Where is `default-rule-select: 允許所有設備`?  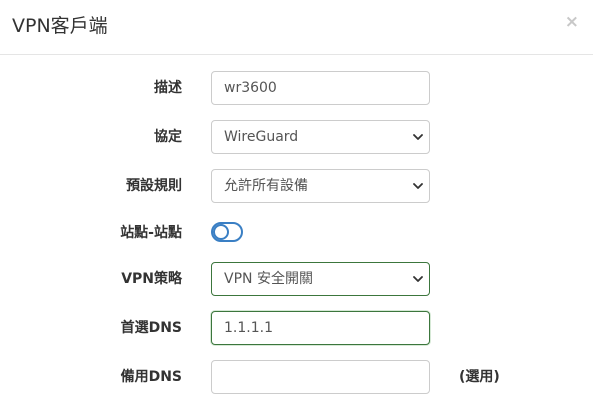 default-rule-select: 允許所有設備 is located at coordinates (320, 186).